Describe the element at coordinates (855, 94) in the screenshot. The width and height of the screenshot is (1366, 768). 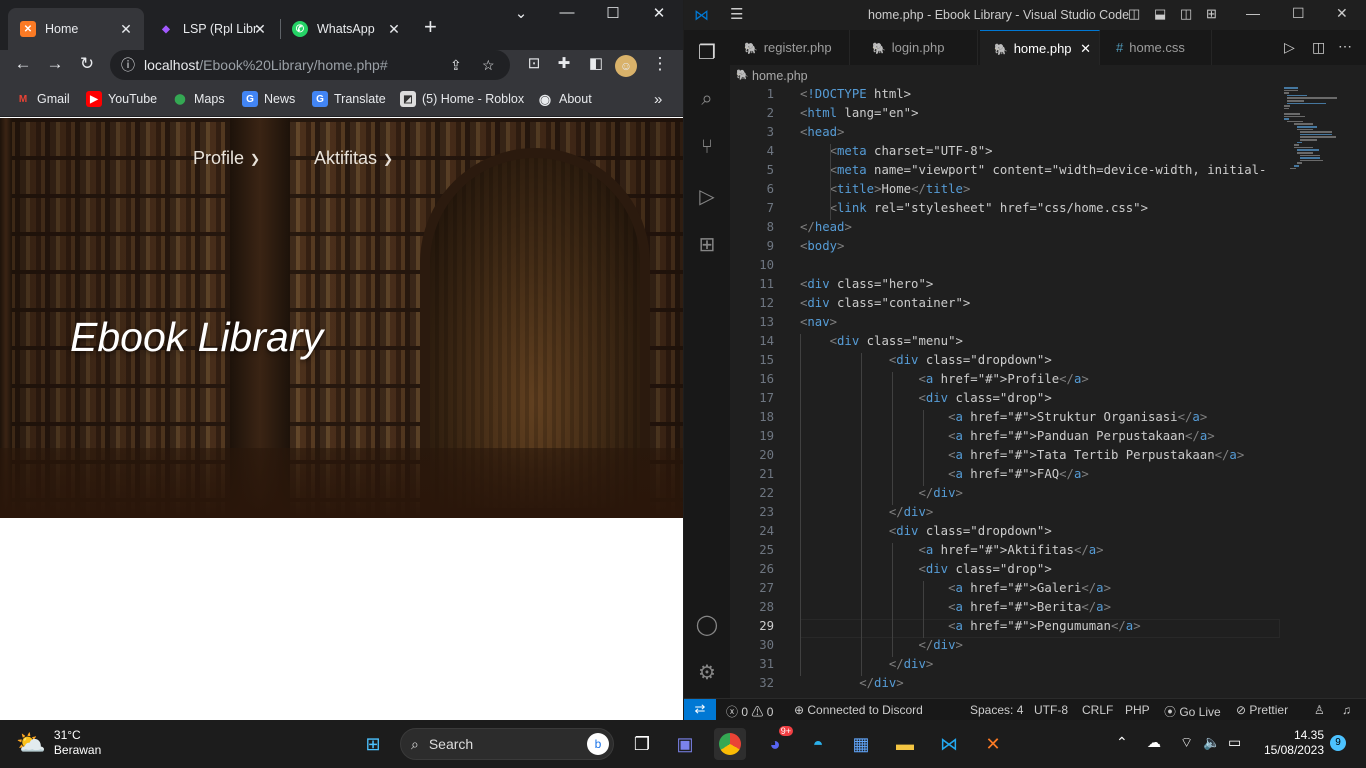
I see `code-line: <!DOCTYPE html>` at that location.